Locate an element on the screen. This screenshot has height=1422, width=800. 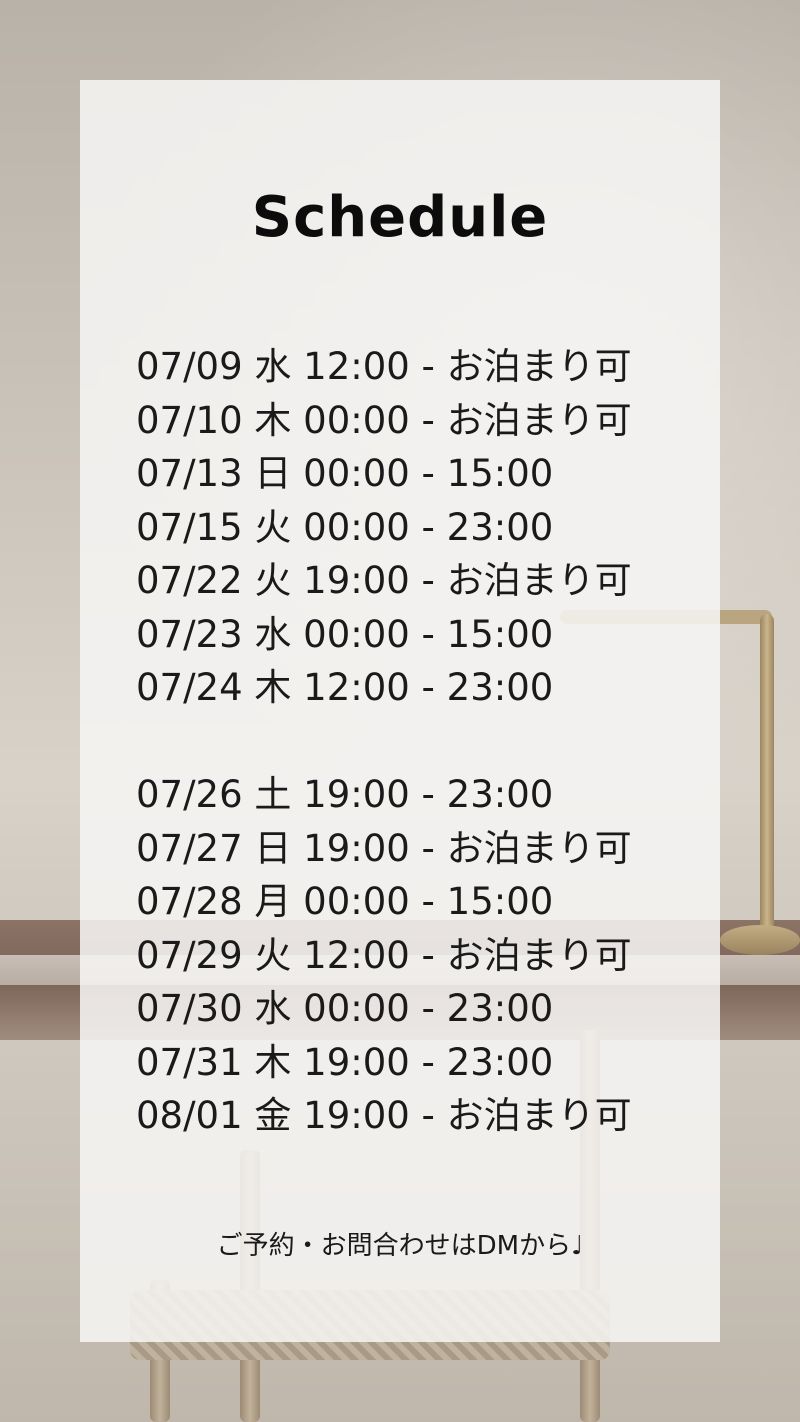
page-title: Schedule is located at coordinates (400, 217).